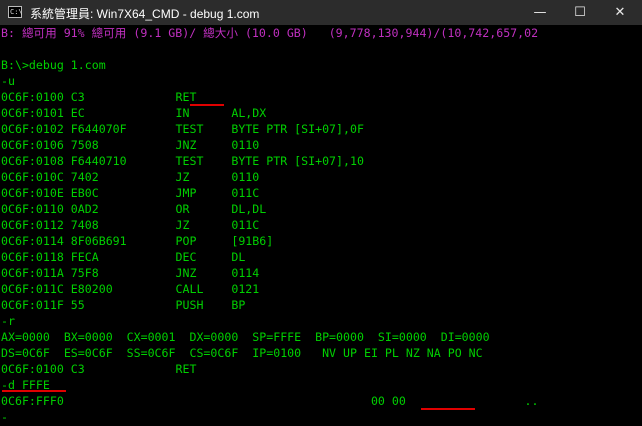 This screenshot has height=426, width=642. I want to click on minimize-button: —, so click(540, 12).